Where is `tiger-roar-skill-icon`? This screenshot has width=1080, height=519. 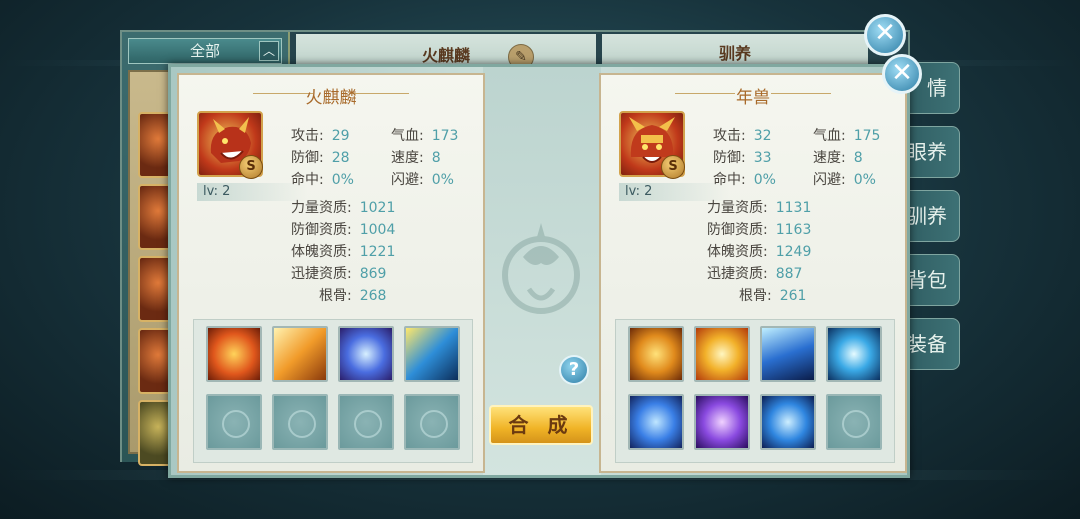
tiger-roar-skill-icon is located at coordinates (656, 354).